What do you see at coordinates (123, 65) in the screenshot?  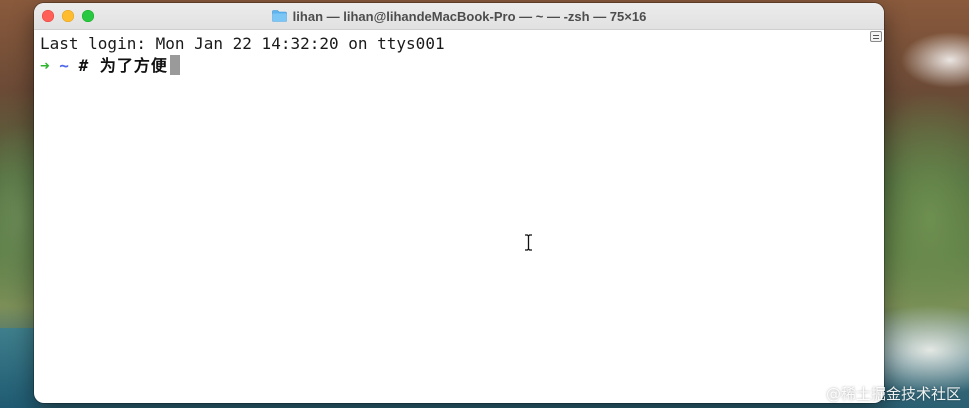 I see `command-input: # 为了方便` at bounding box center [123, 65].